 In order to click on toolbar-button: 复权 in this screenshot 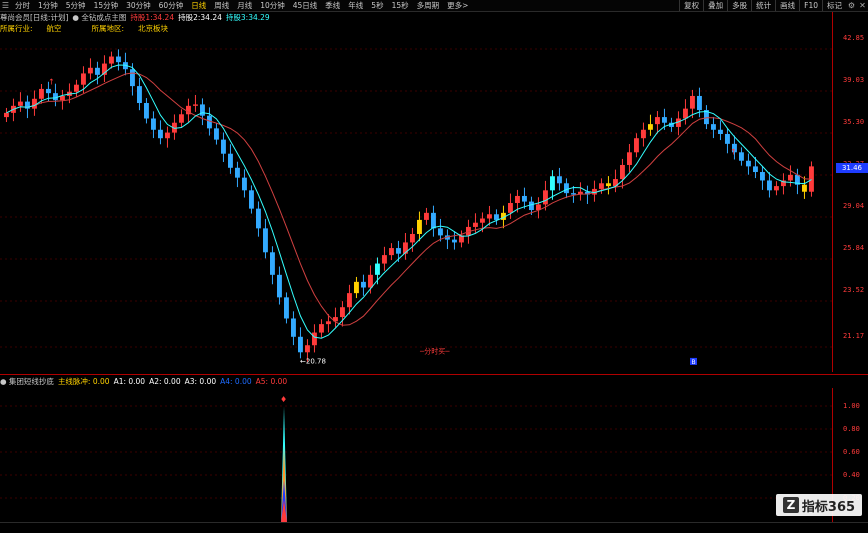, I will do `click(691, 5)`.